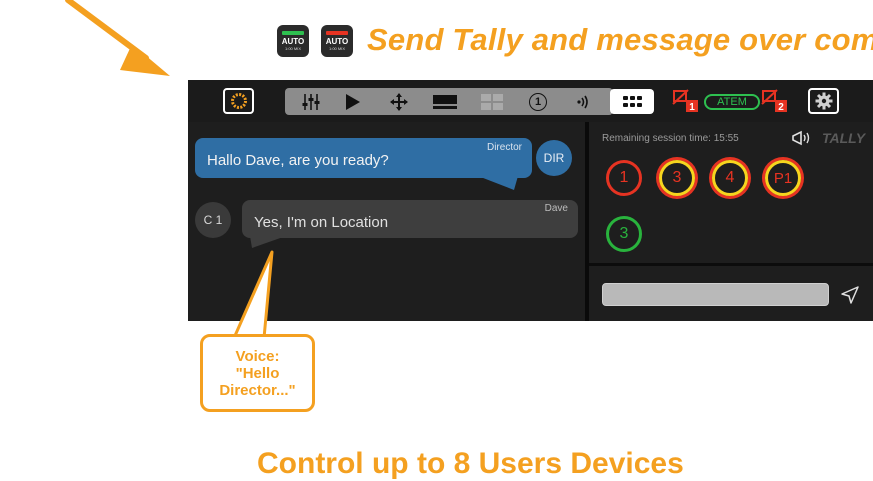  I want to click on mixer-button, so click(311, 101).